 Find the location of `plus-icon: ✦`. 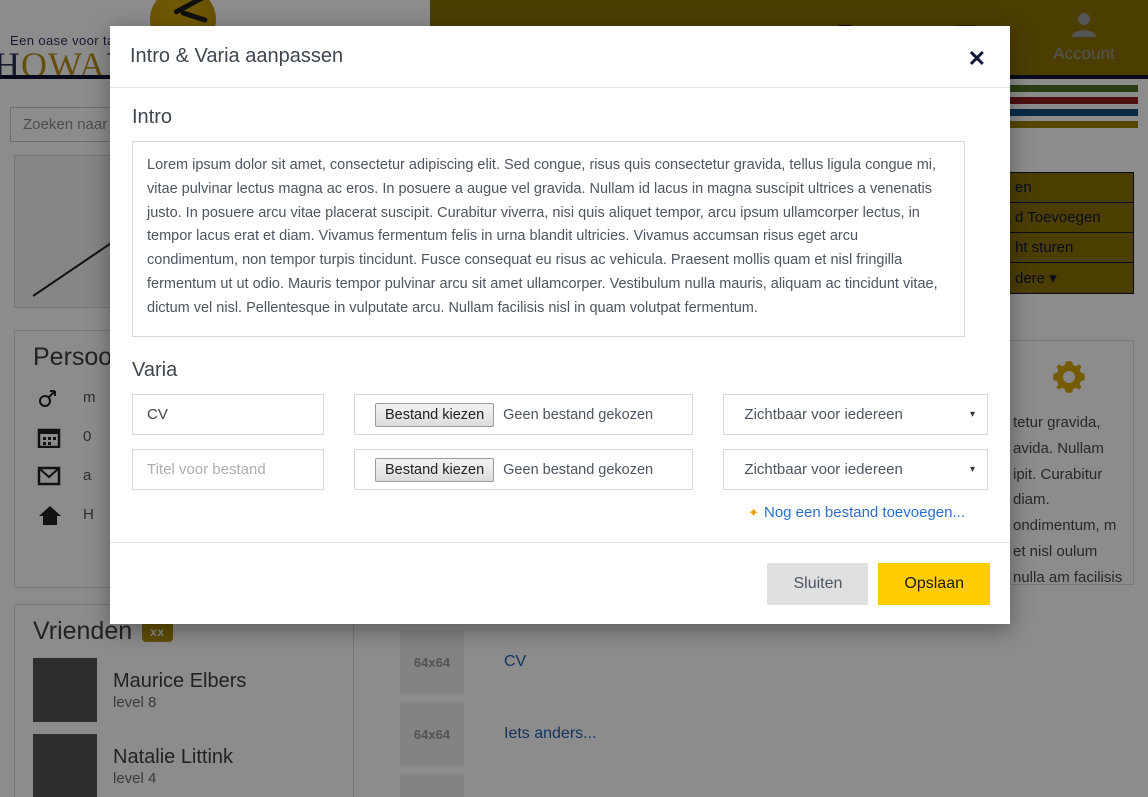

plus-icon: ✦ is located at coordinates (753, 512).